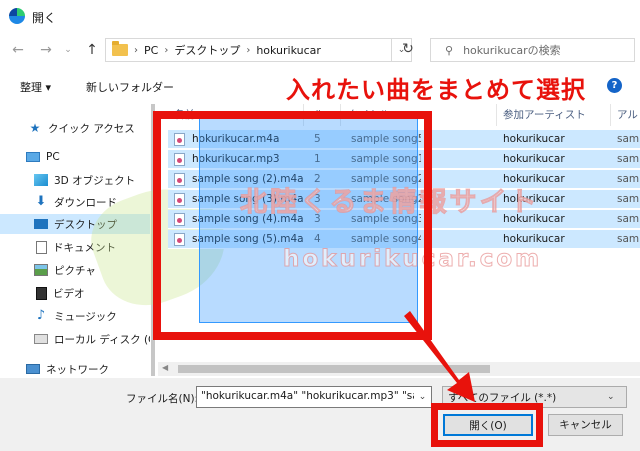 This screenshot has height=451, width=640. I want to click on address-bar: › PC › デスクトップ › hokurikucar, so click(248, 50).